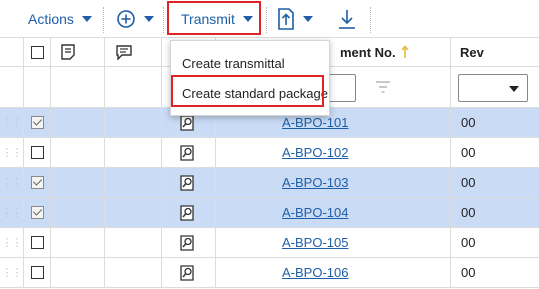 This screenshot has width=539, height=289. I want to click on menu-item-highlight-box, so click(247, 91).